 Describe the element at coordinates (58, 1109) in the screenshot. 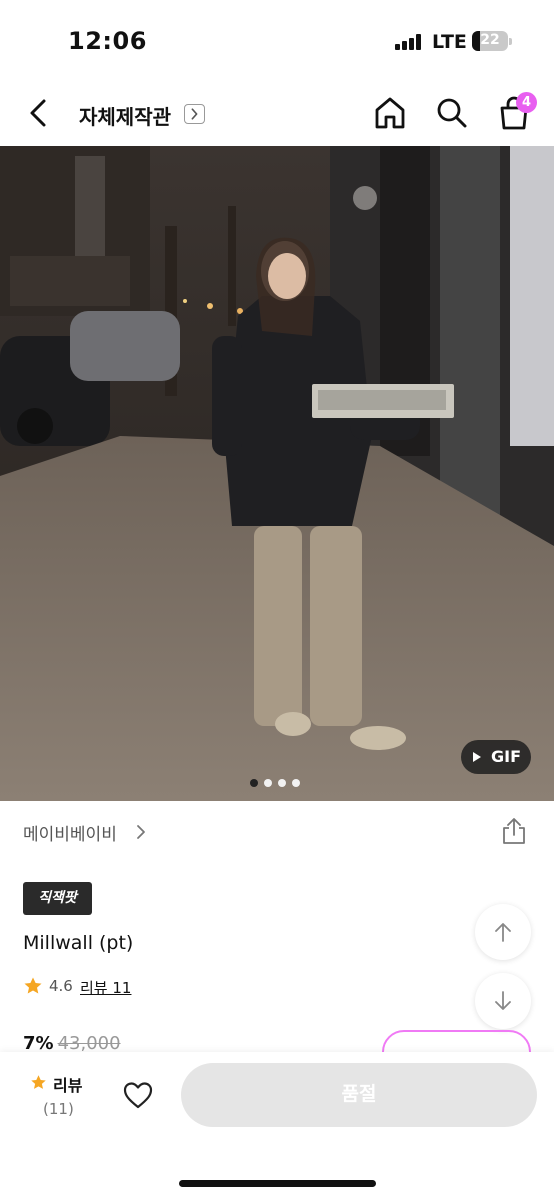

I see `review-button-count: (11)` at that location.